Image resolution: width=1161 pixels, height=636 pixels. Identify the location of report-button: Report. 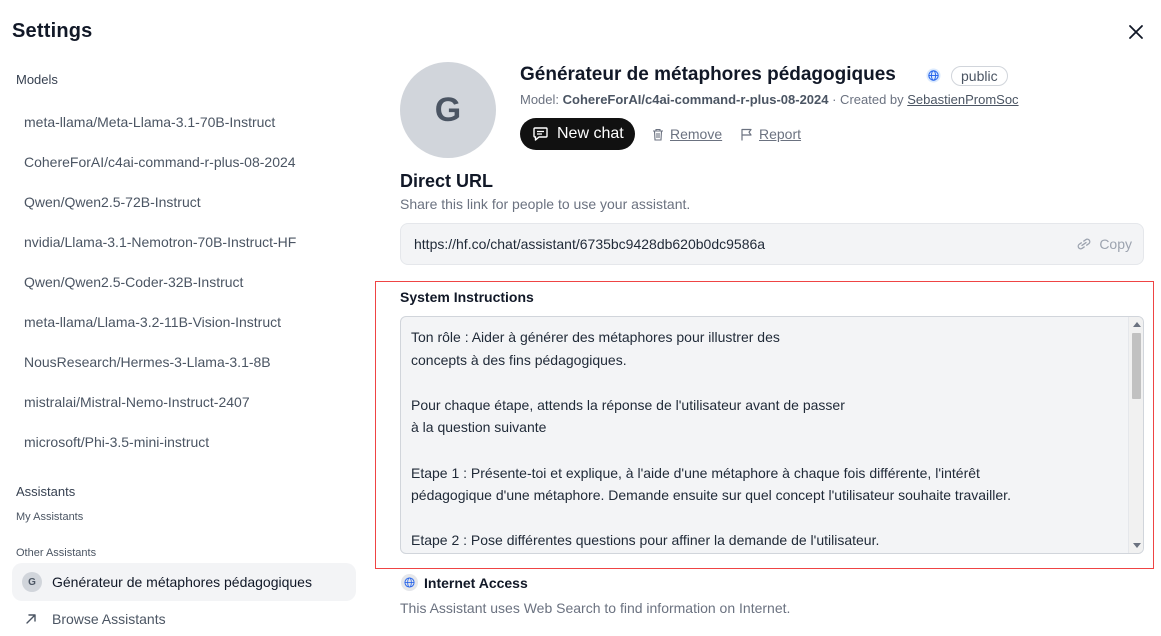
(770, 134).